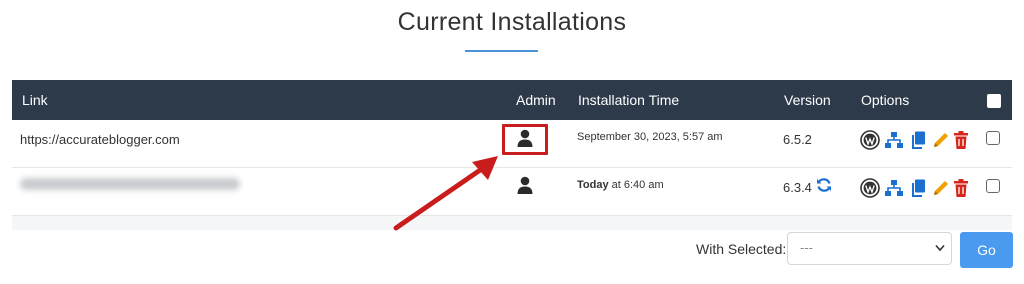 Image resolution: width=1024 pixels, height=284 pixels. What do you see at coordinates (512, 22) in the screenshot?
I see `page-title: Current Installations` at bounding box center [512, 22].